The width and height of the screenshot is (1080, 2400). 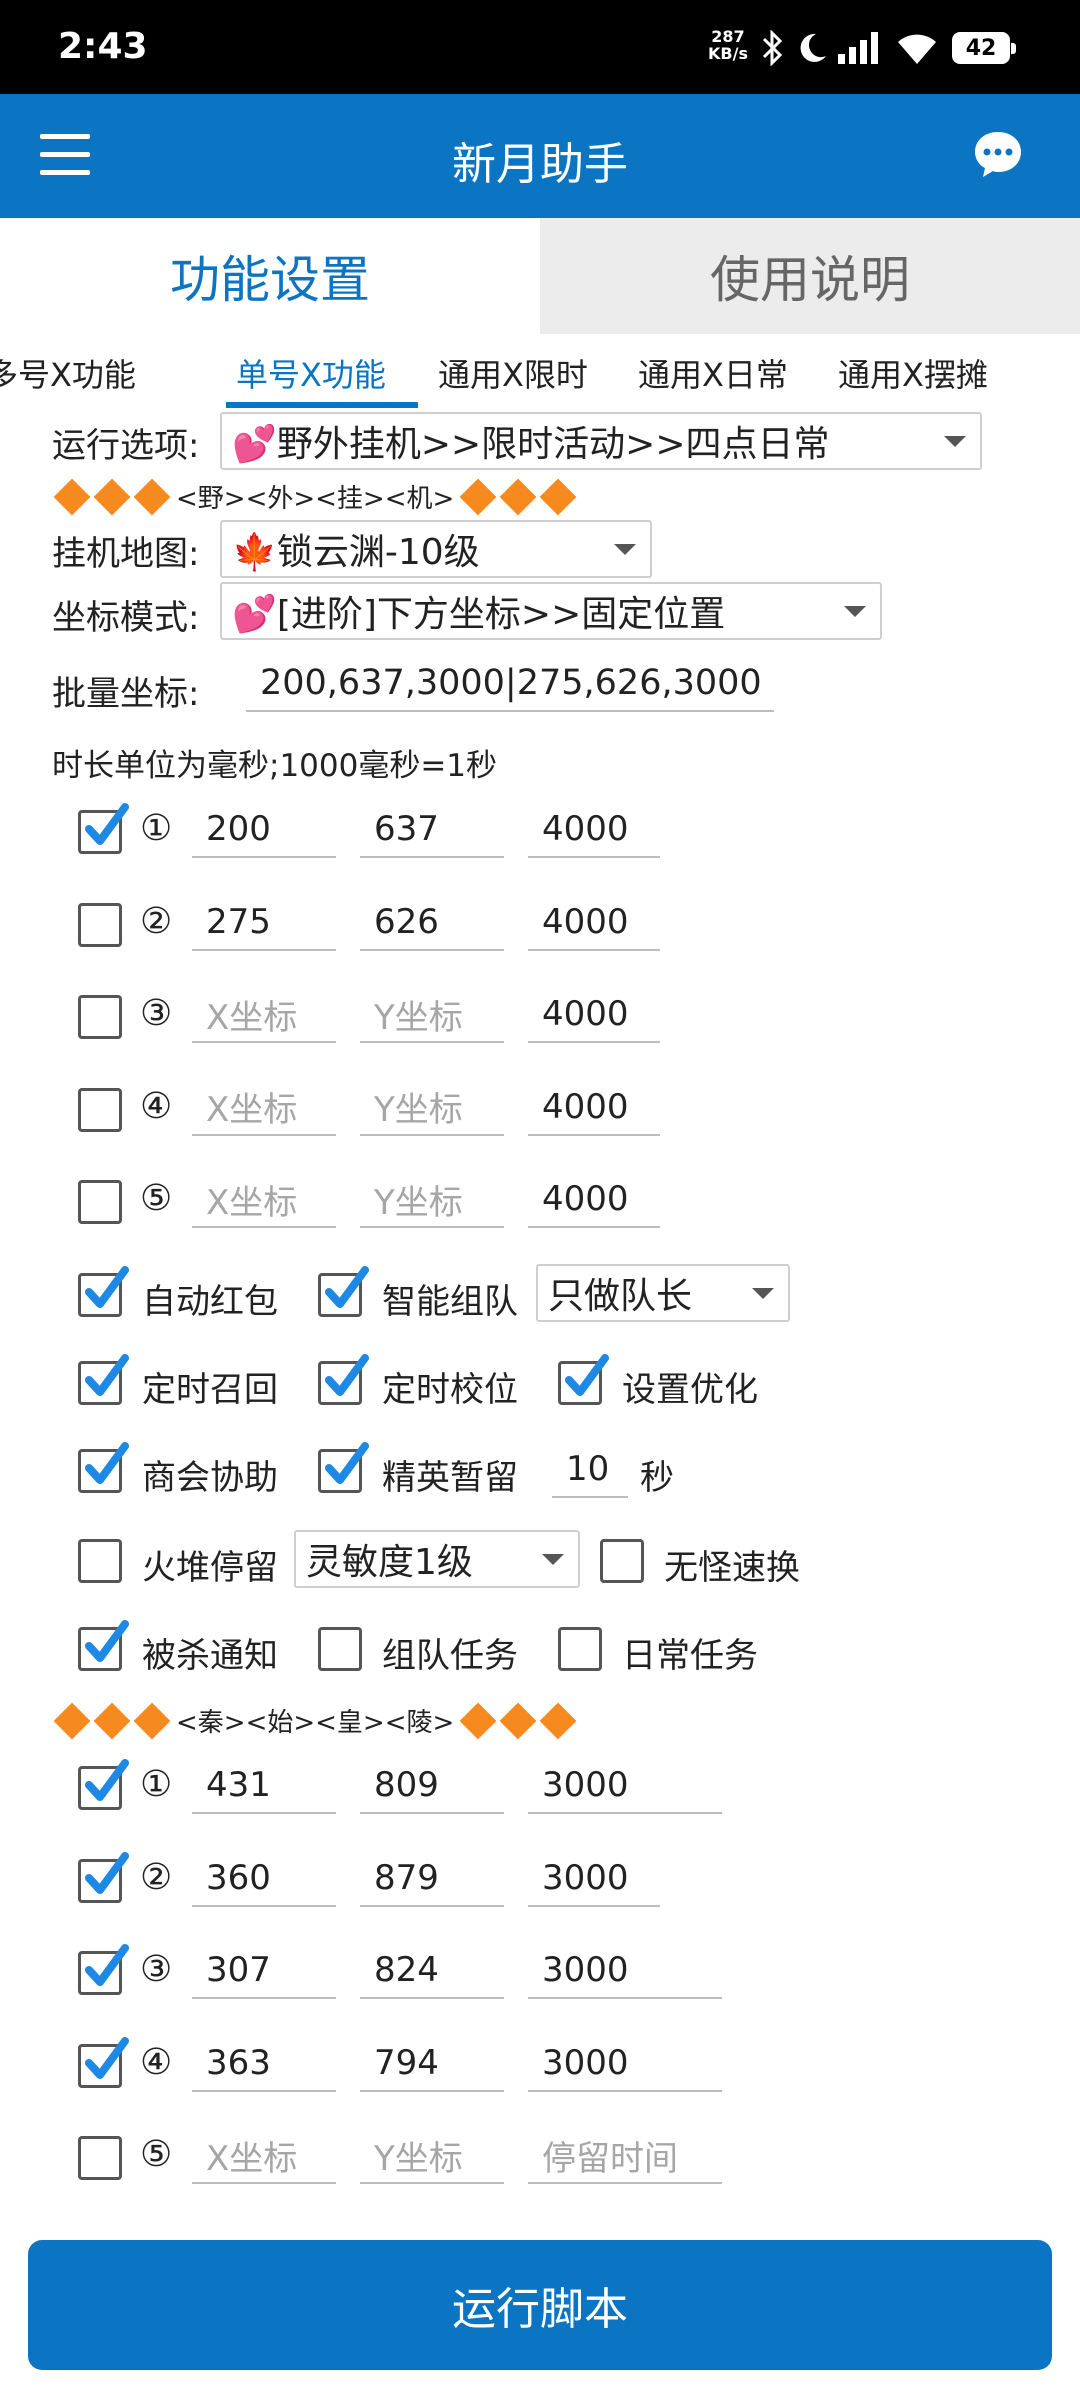 What do you see at coordinates (100, 1561) in the screenshot?
I see `campfire-stay-checkbox` at bounding box center [100, 1561].